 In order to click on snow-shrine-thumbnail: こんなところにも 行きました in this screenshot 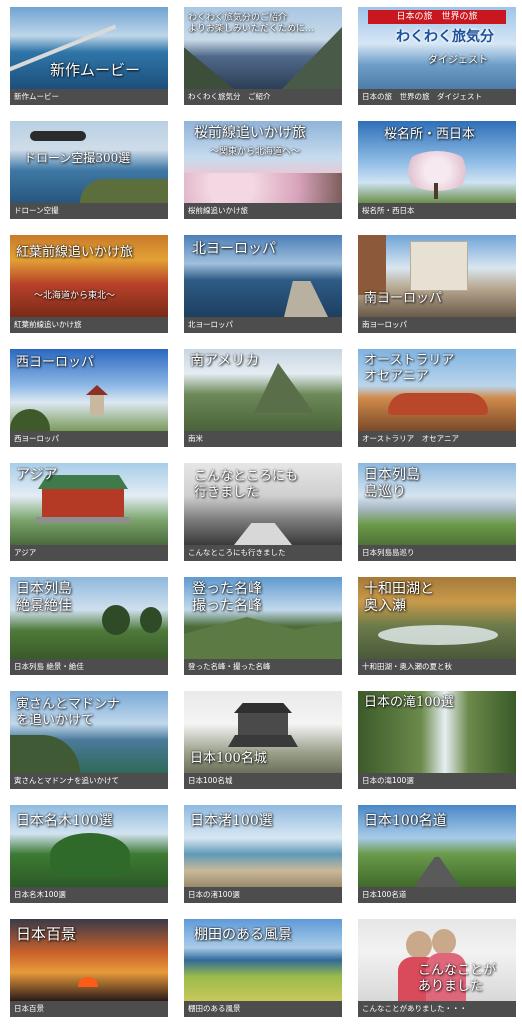, I will do `click(263, 504)`.